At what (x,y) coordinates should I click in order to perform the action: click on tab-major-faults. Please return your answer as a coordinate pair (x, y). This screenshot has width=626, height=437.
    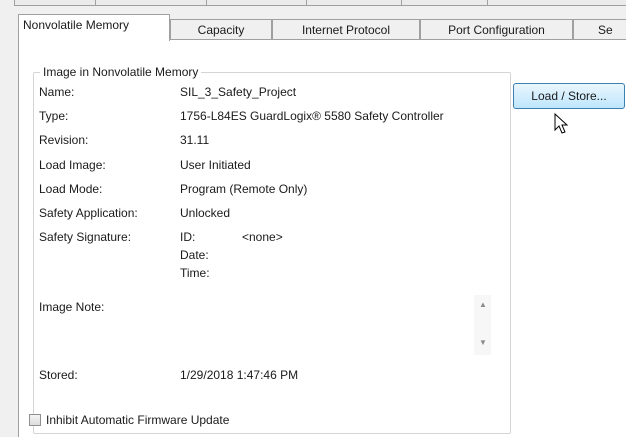
    Looking at the image, I should click on (151, 3).